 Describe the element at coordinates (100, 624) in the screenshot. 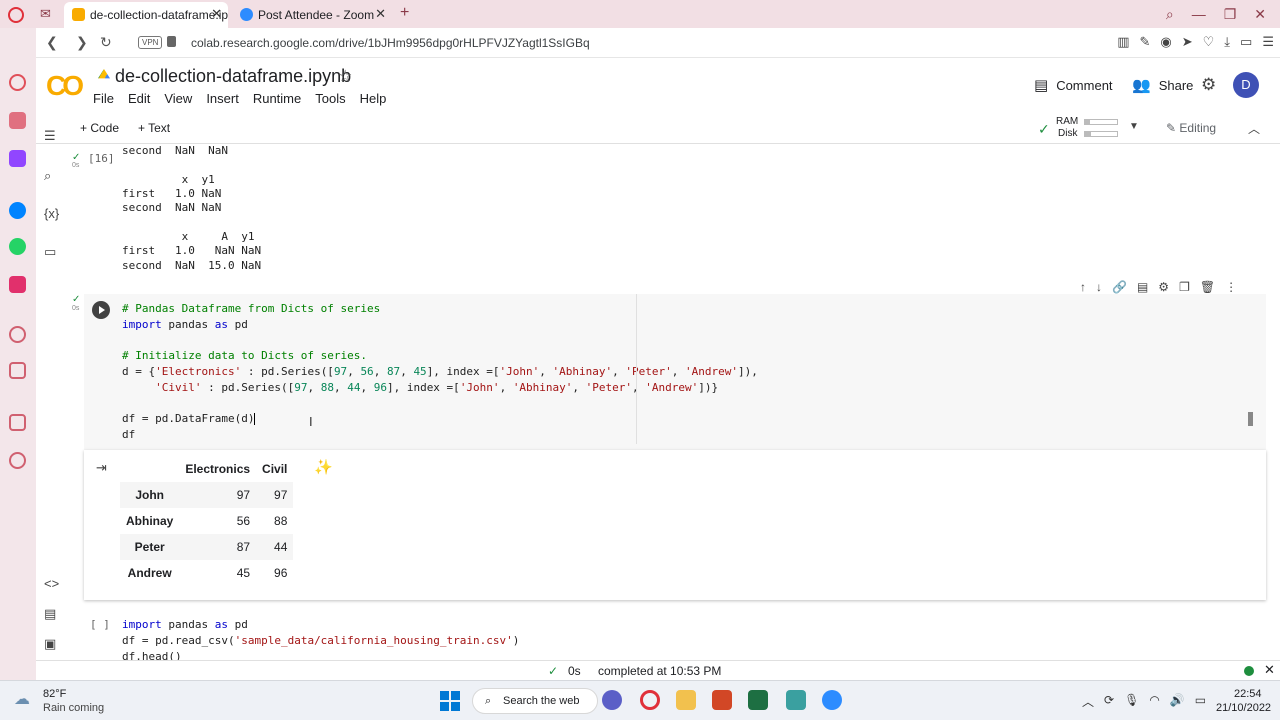

I see `exec-count: [ ]` at that location.